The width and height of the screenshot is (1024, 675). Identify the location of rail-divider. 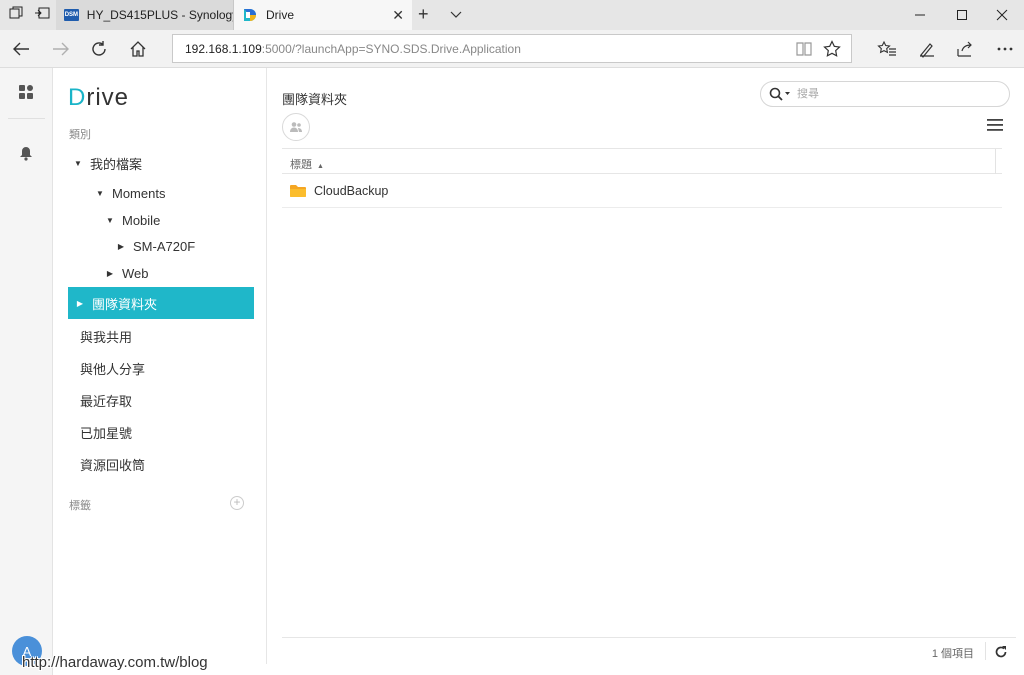
(26, 118).